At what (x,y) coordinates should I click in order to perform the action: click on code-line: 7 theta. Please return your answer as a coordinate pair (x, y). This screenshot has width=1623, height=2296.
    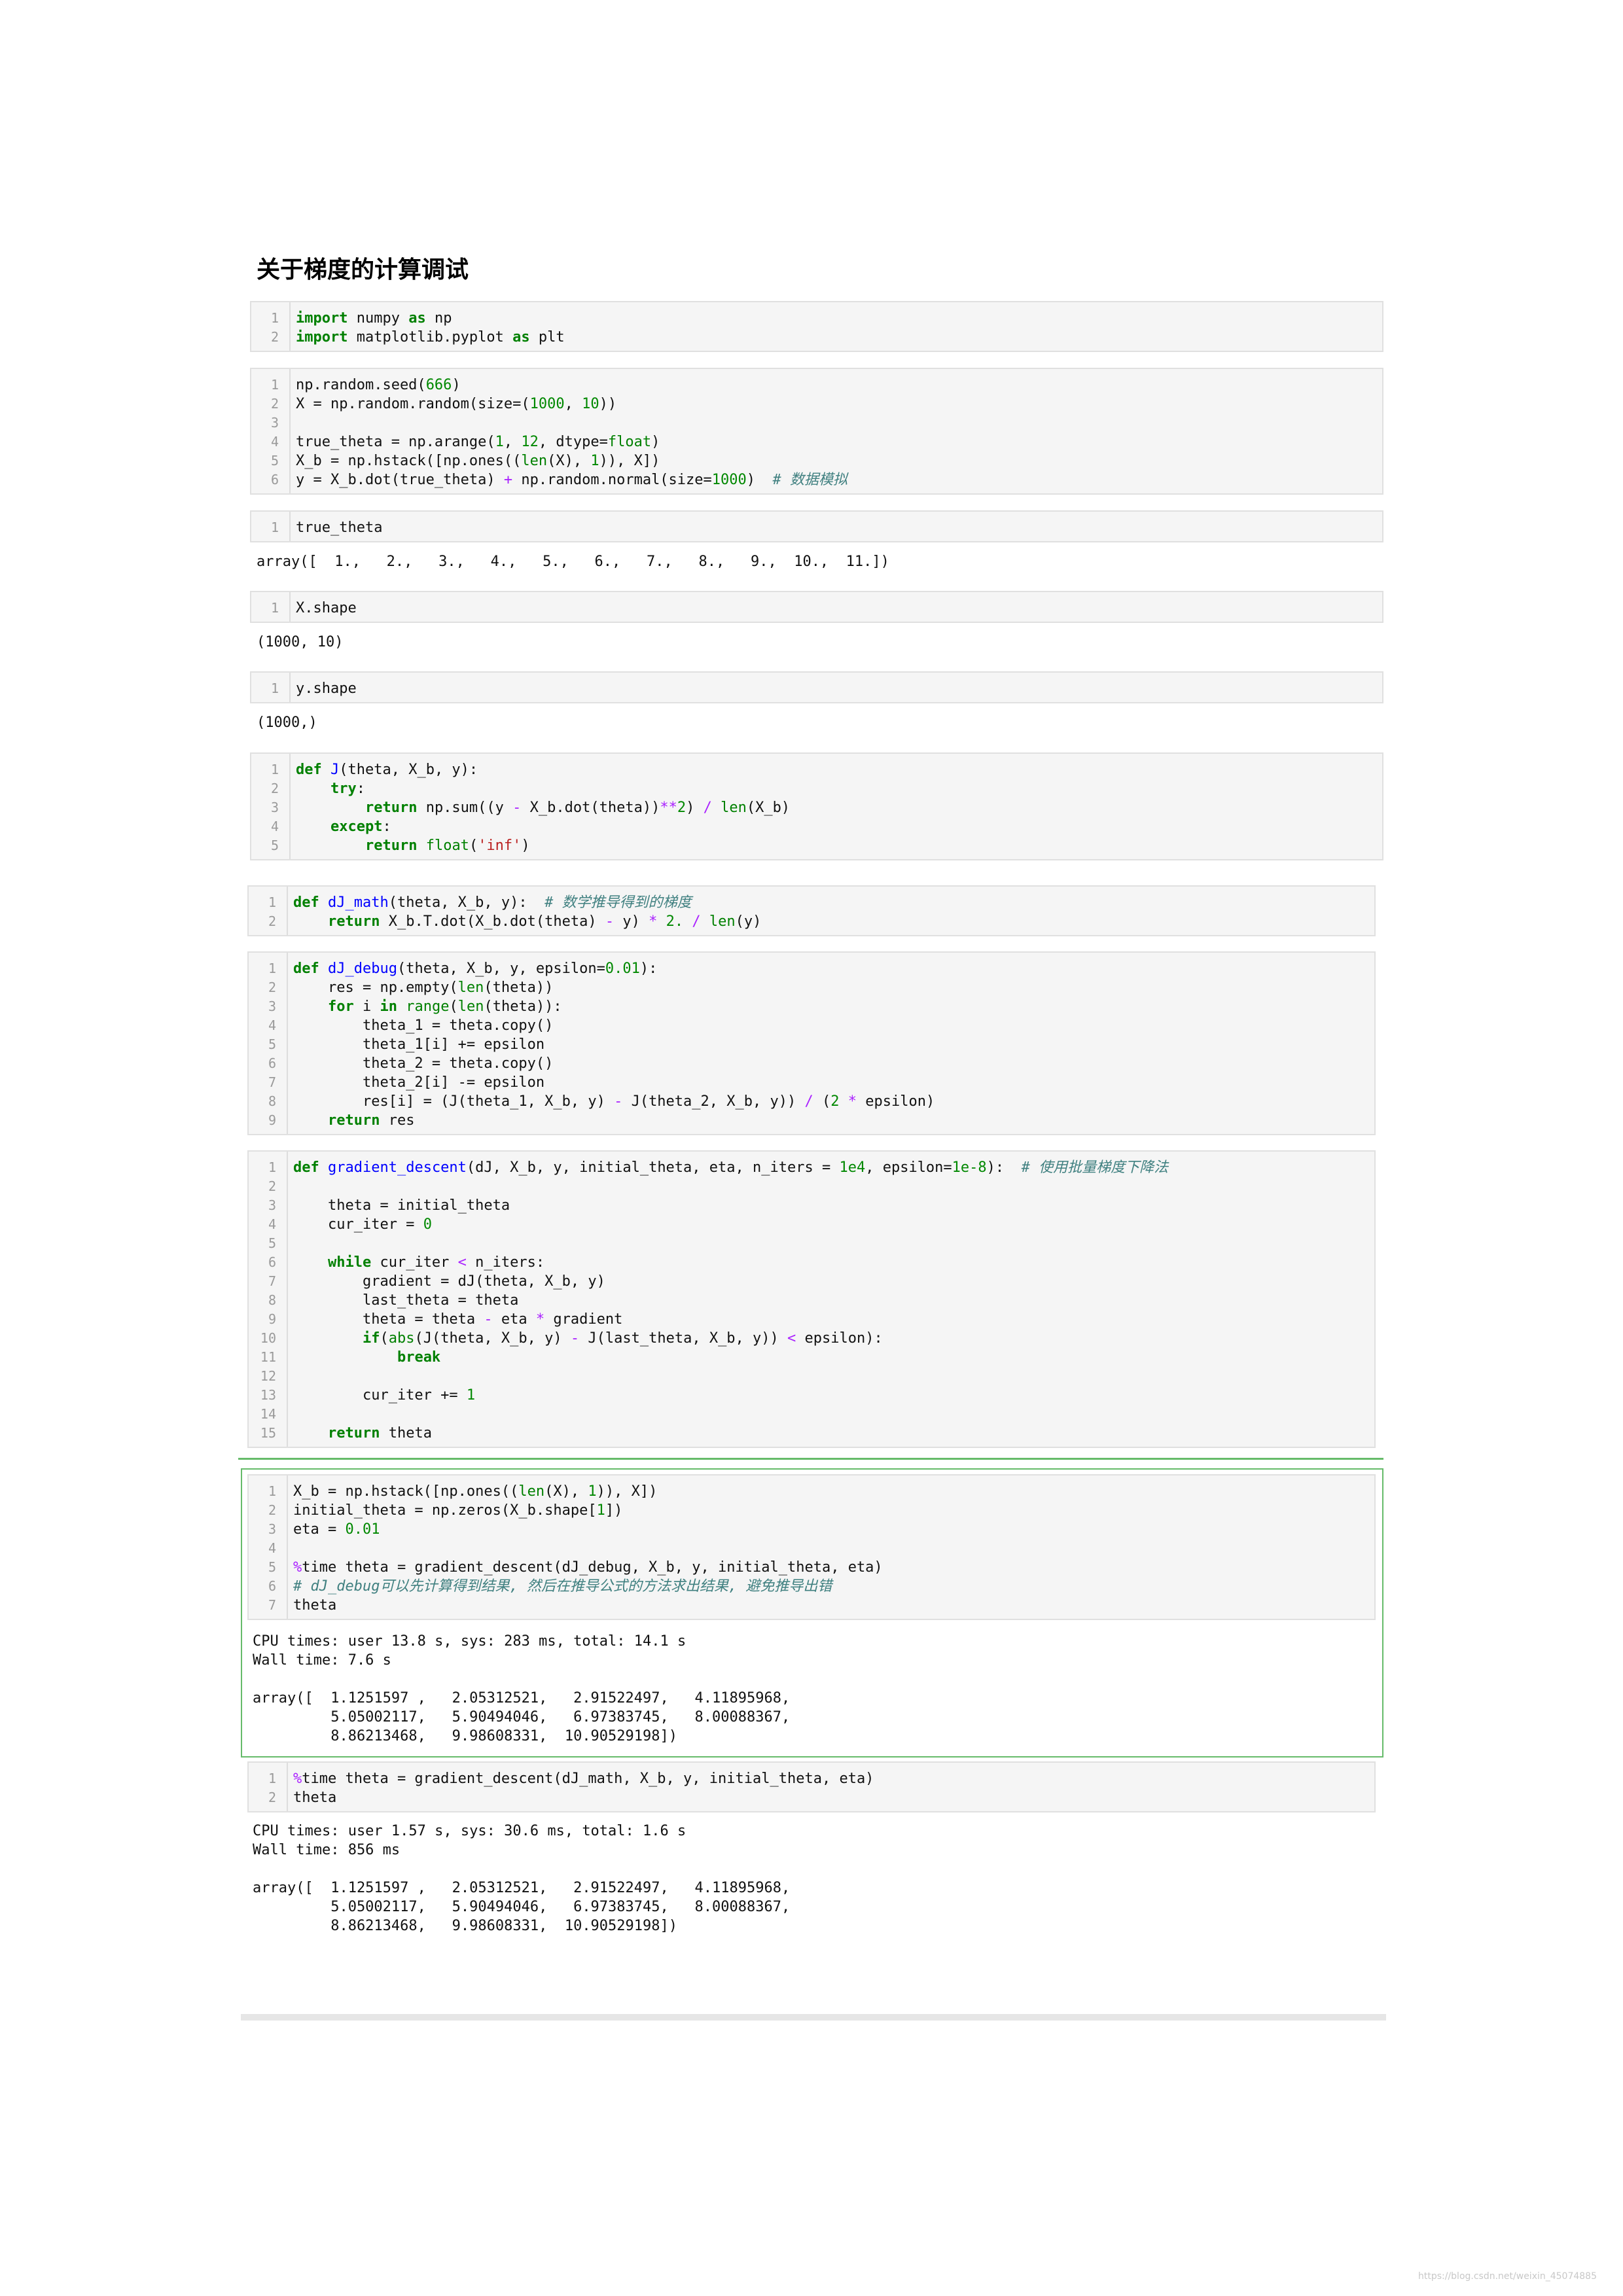
    Looking at the image, I should click on (811, 1605).